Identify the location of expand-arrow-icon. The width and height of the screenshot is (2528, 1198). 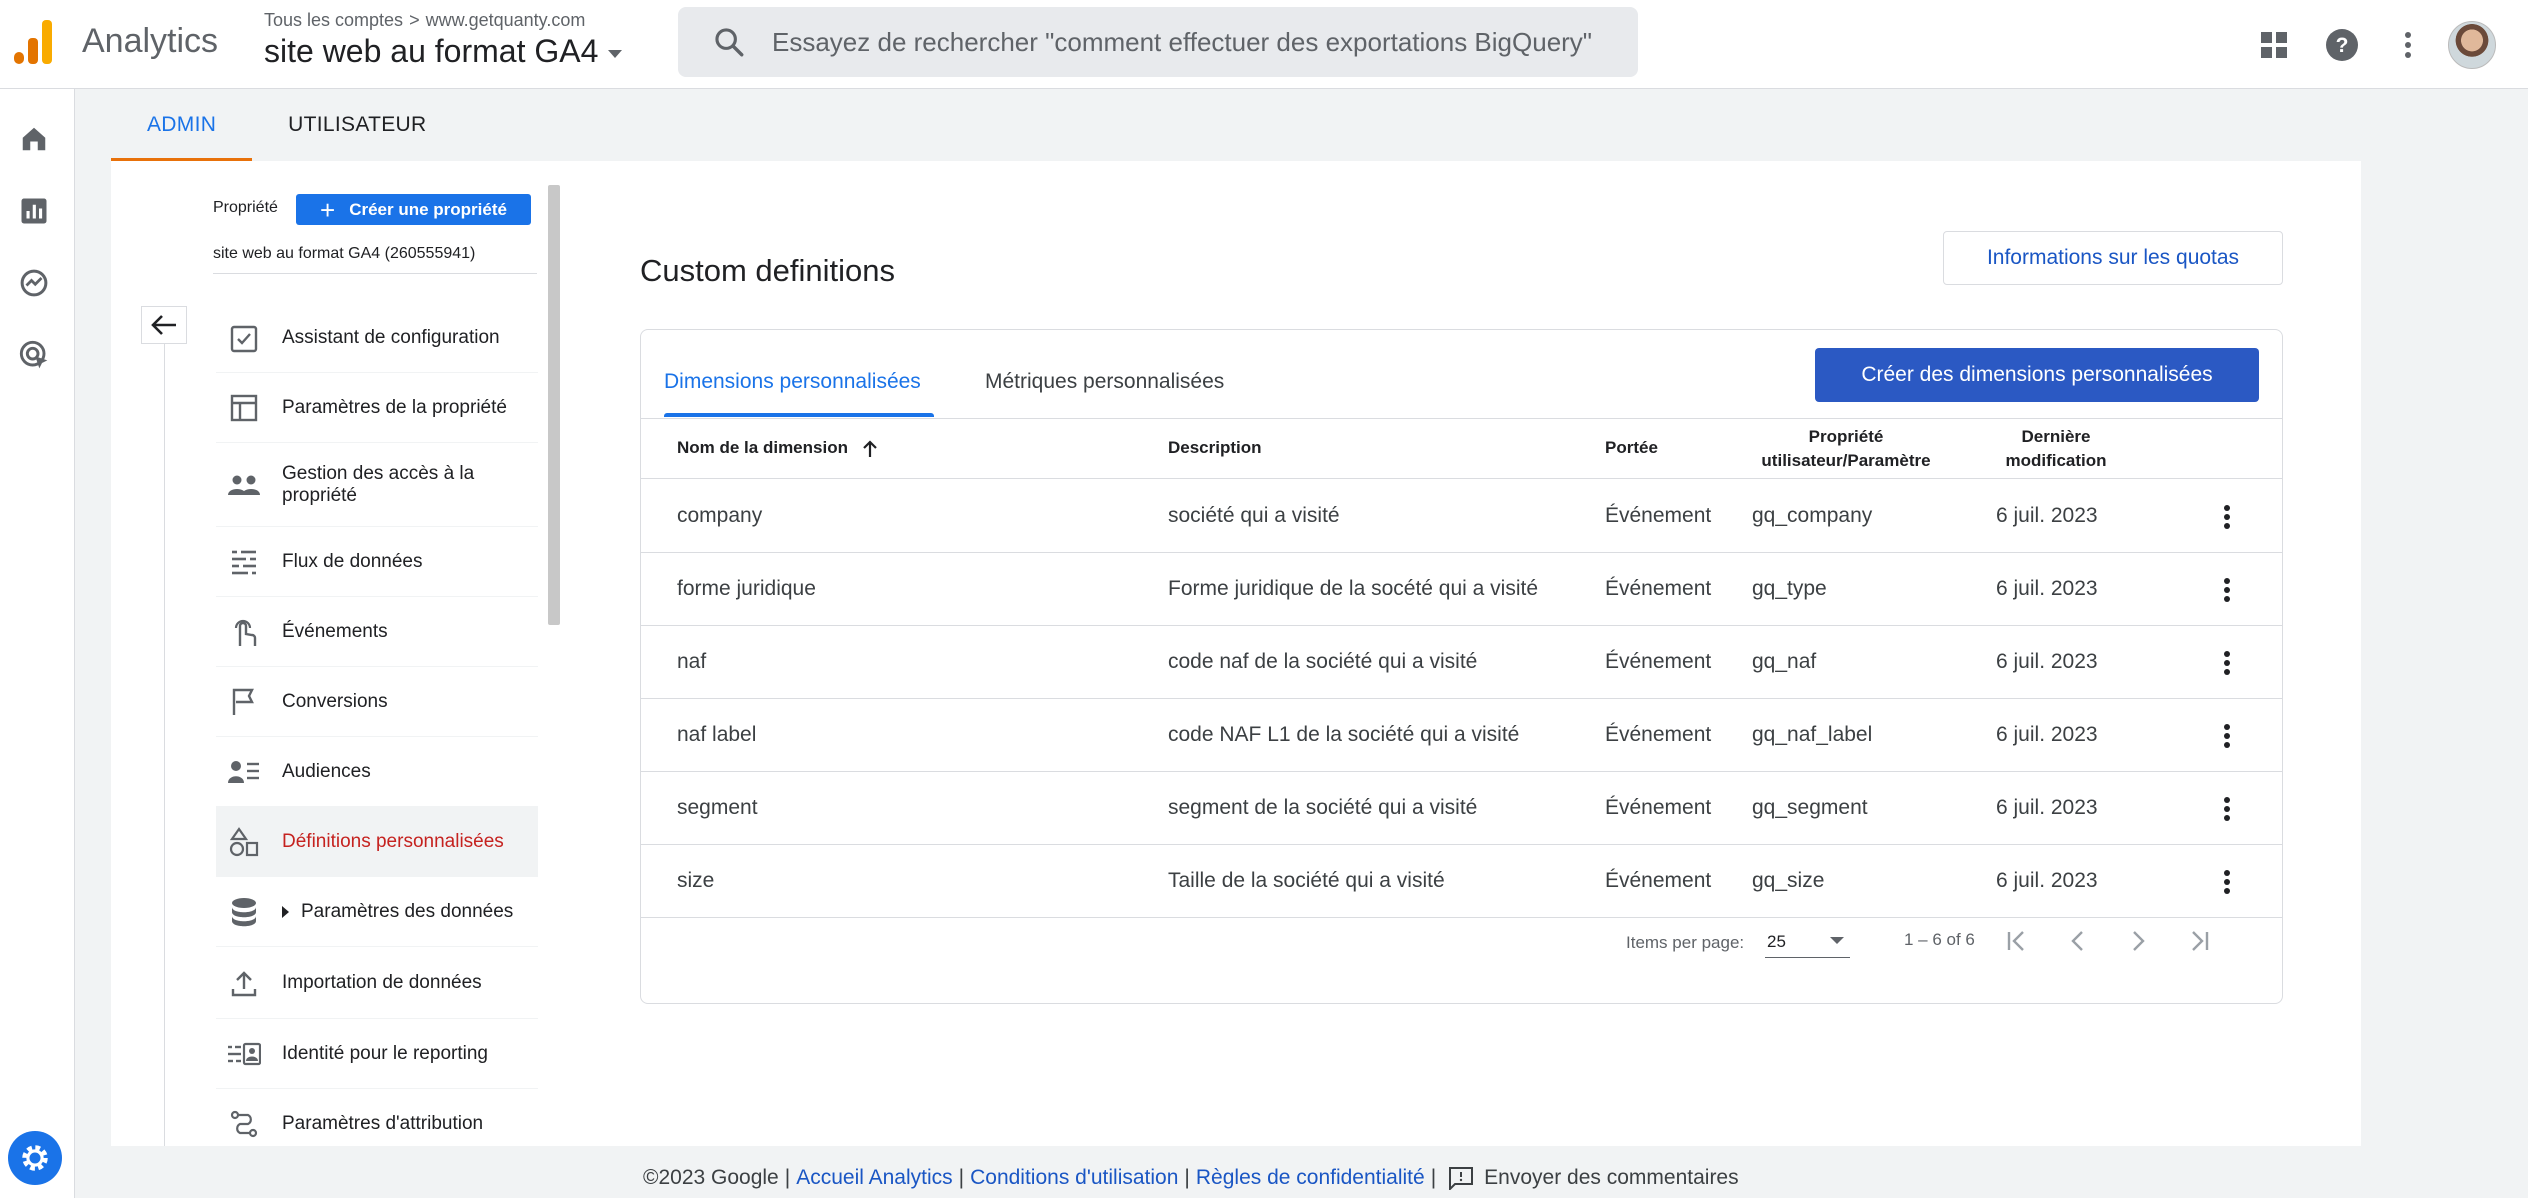
(285, 911).